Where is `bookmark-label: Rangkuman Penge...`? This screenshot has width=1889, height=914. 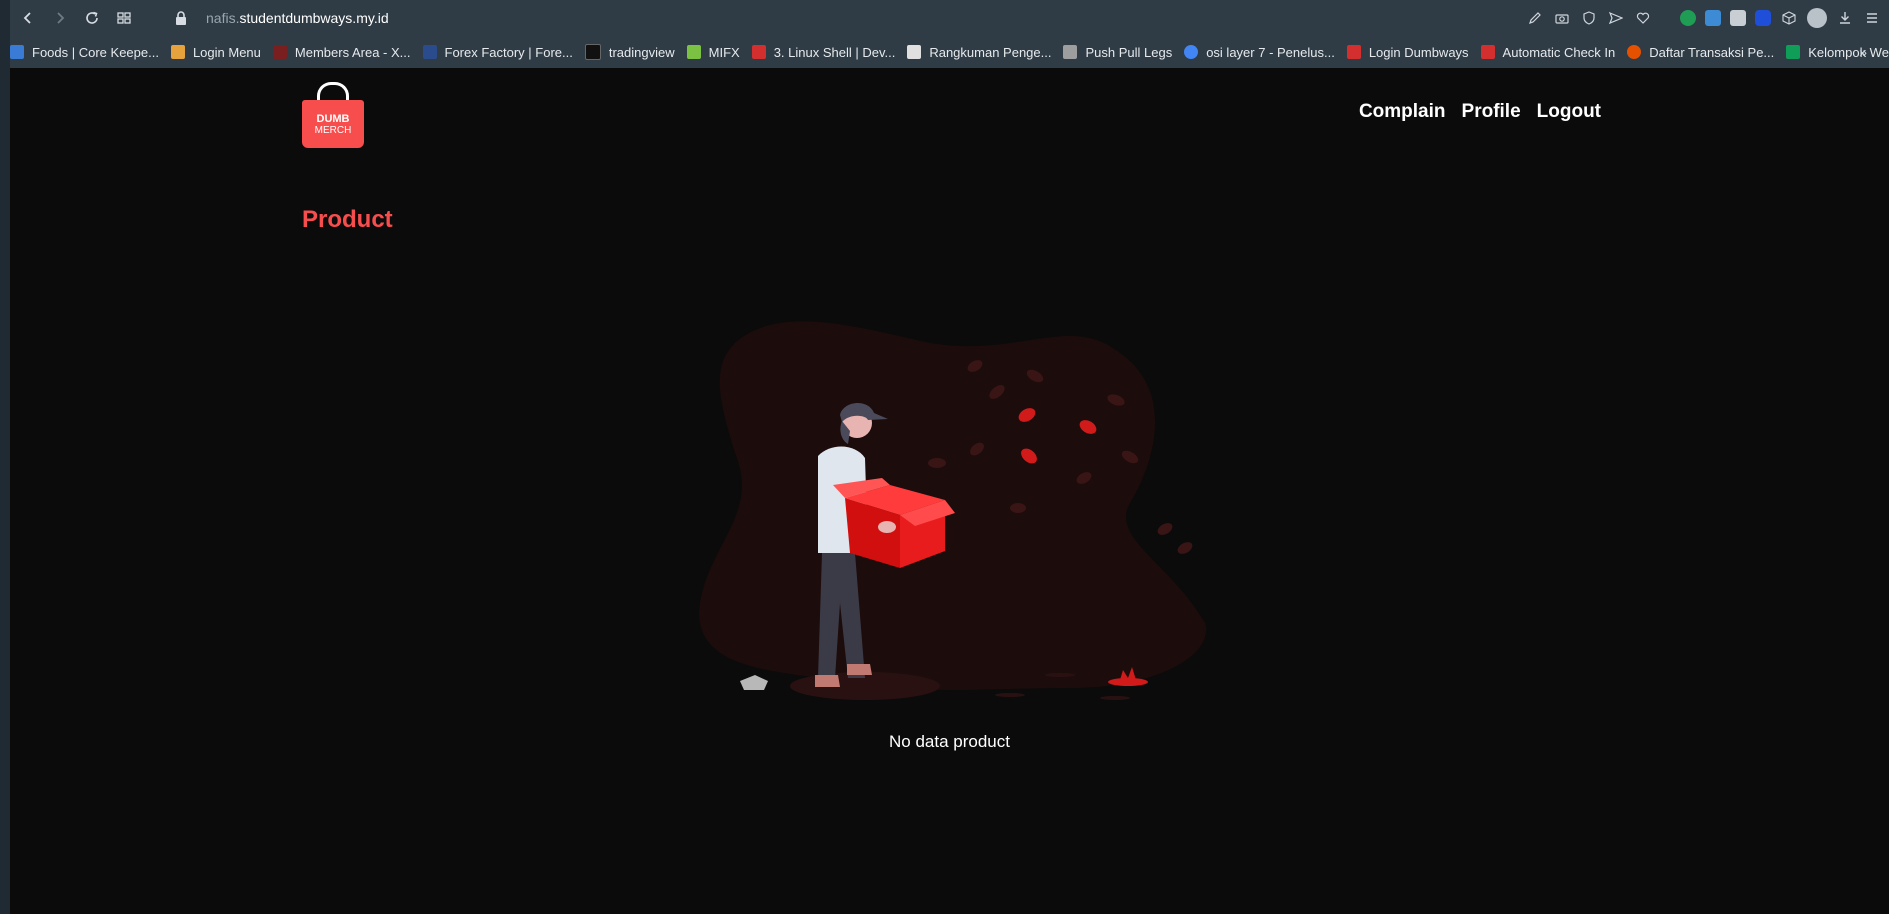
bookmark-label: Rangkuman Penge... is located at coordinates (990, 52).